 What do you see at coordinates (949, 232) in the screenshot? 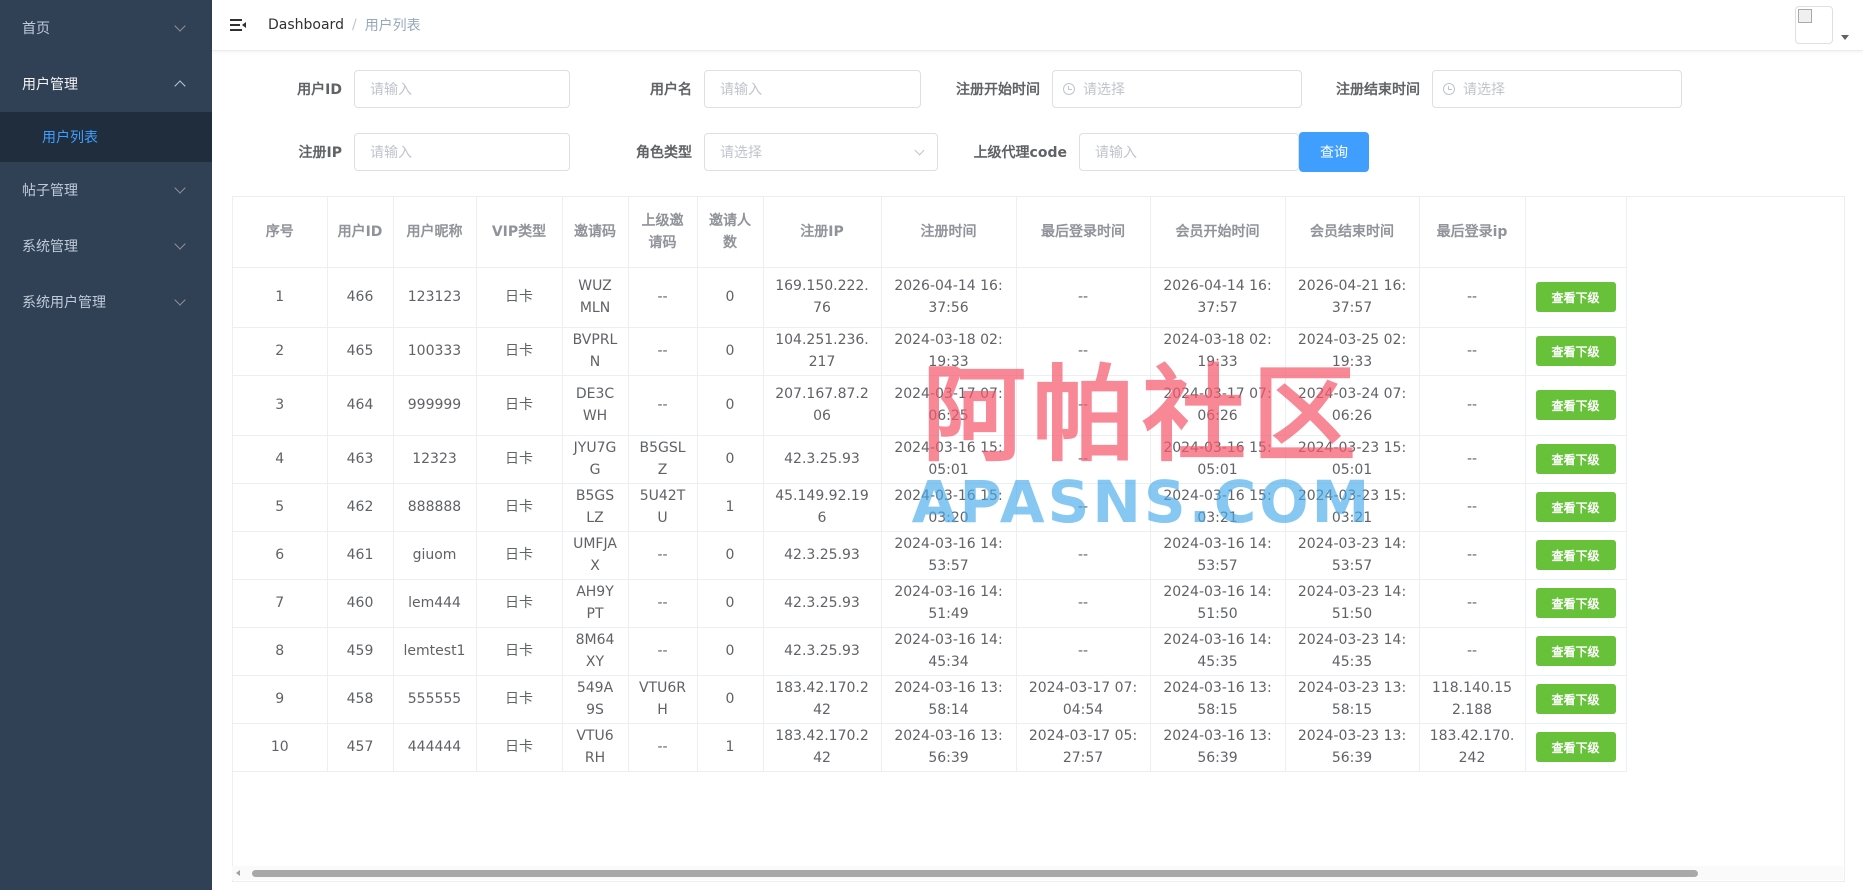
I see `column-header: 注册时间` at bounding box center [949, 232].